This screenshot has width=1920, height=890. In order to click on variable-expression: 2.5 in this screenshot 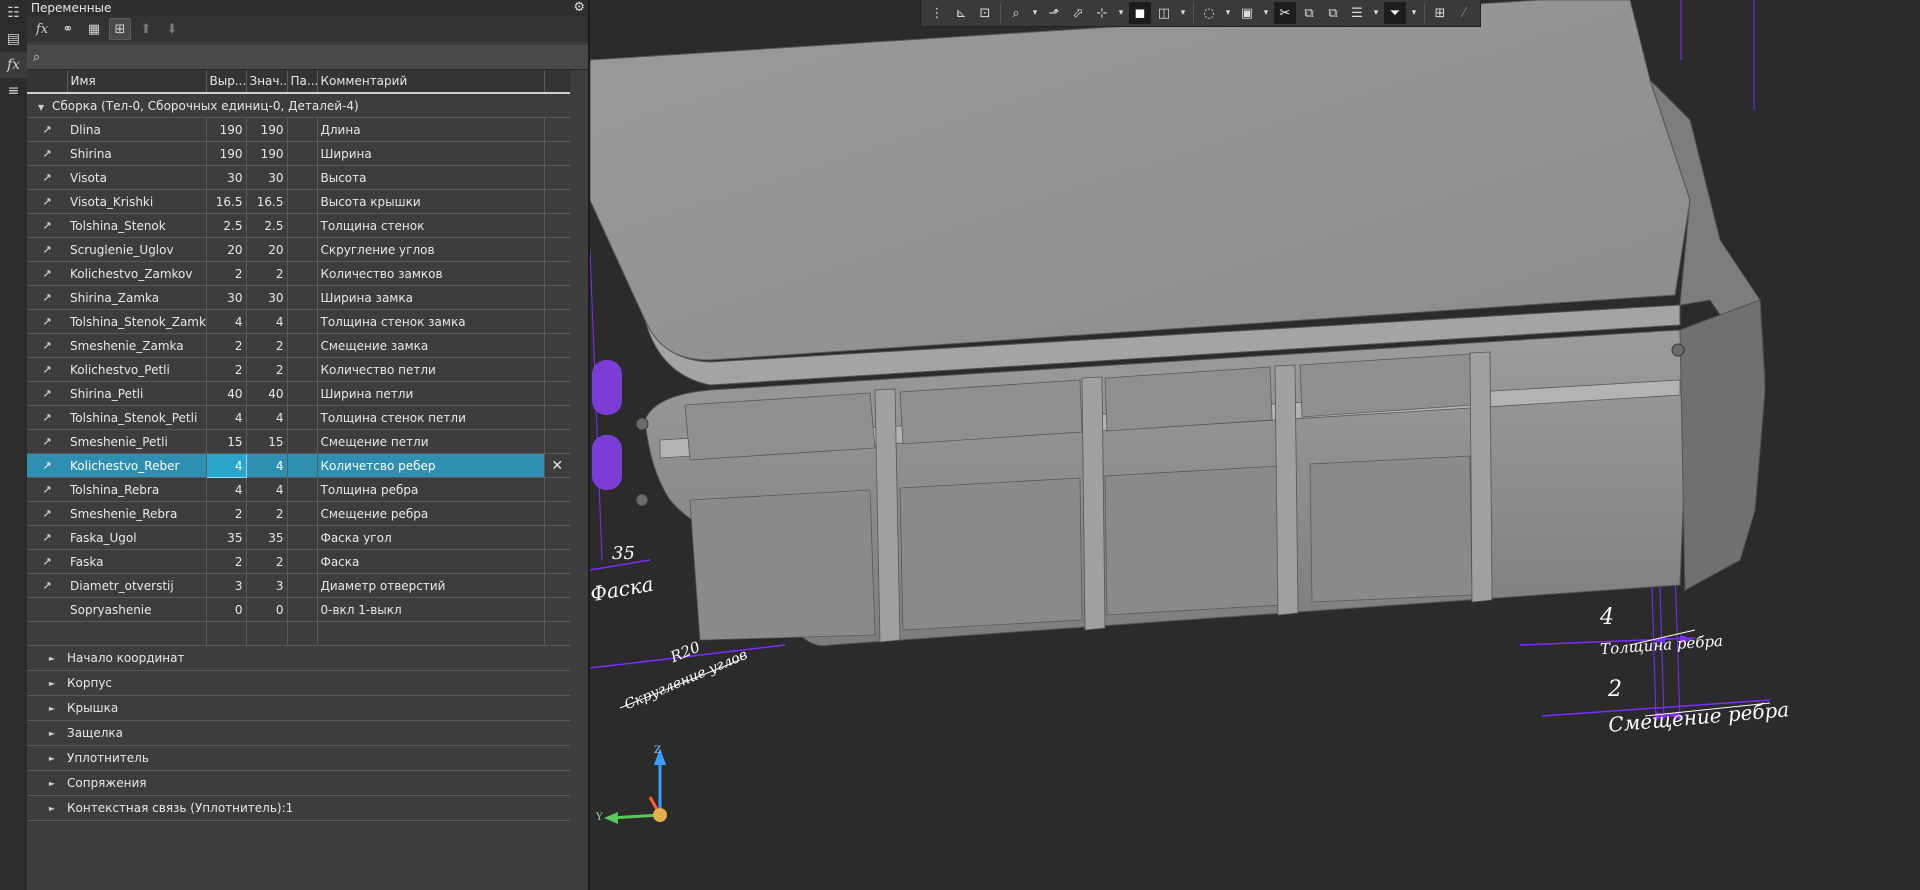, I will do `click(226, 225)`.